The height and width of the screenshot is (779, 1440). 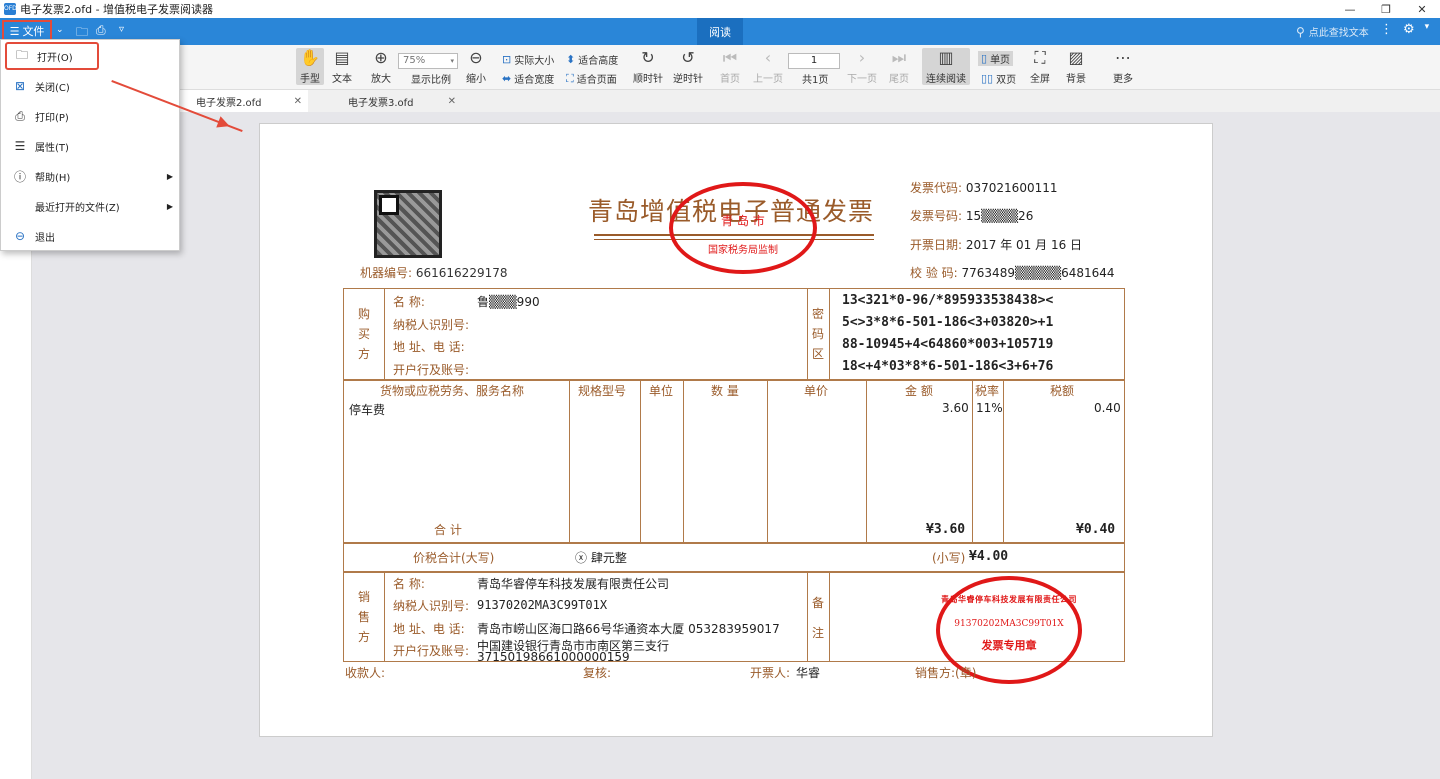 What do you see at coordinates (528, 78) in the screenshot?
I see `fit-width-button: ⬌ 适合宽度` at bounding box center [528, 78].